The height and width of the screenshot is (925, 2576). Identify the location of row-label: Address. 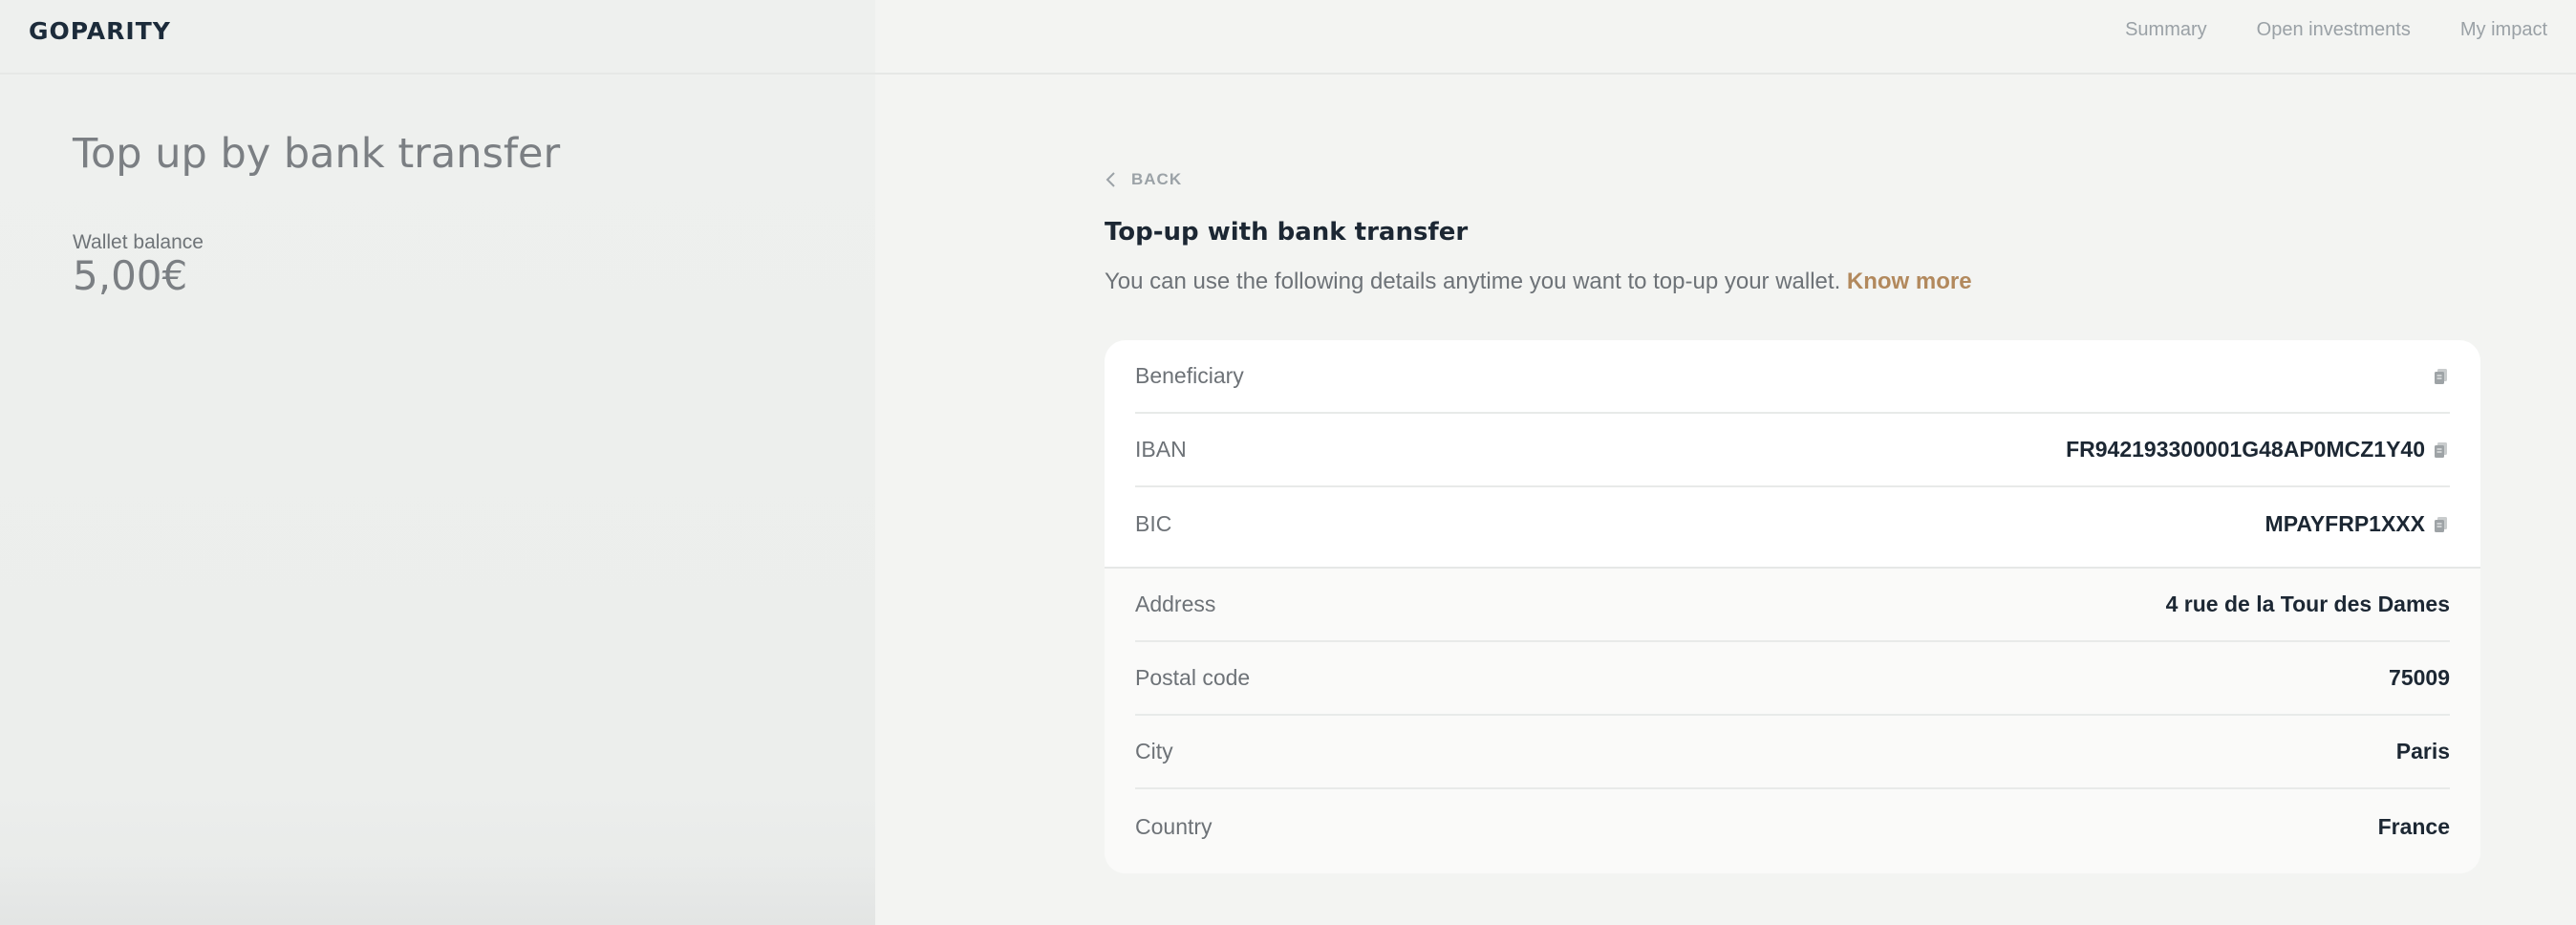
(1175, 604).